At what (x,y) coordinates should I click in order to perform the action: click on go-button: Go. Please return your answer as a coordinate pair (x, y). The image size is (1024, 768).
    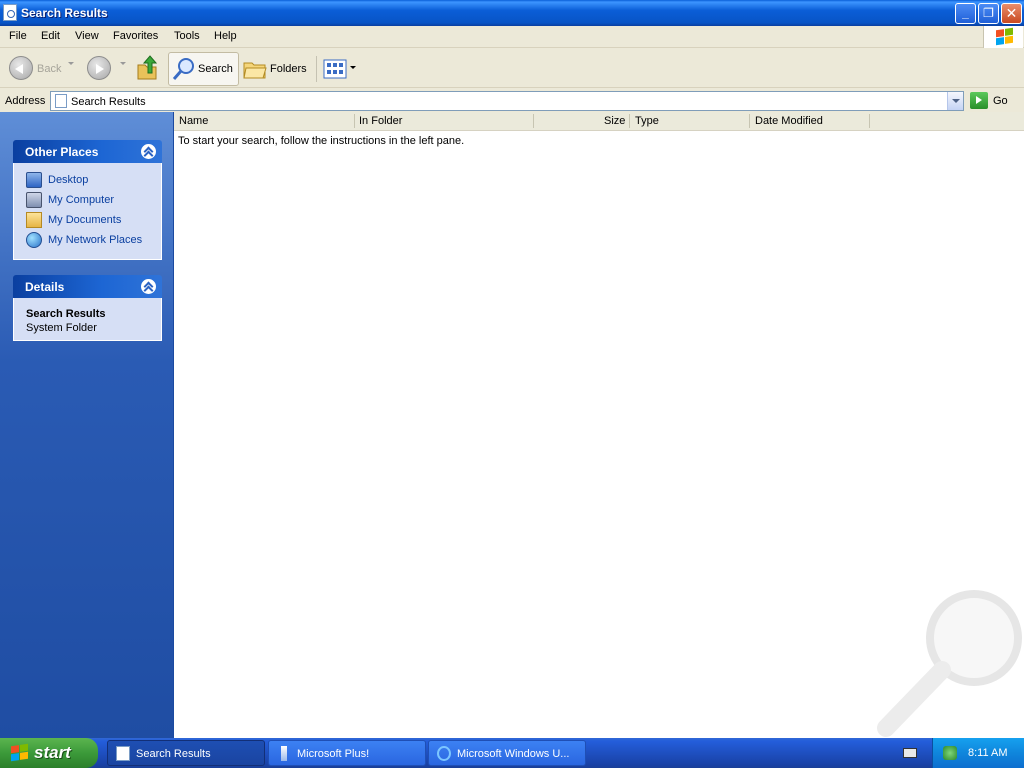
    Looking at the image, I should click on (1000, 101).